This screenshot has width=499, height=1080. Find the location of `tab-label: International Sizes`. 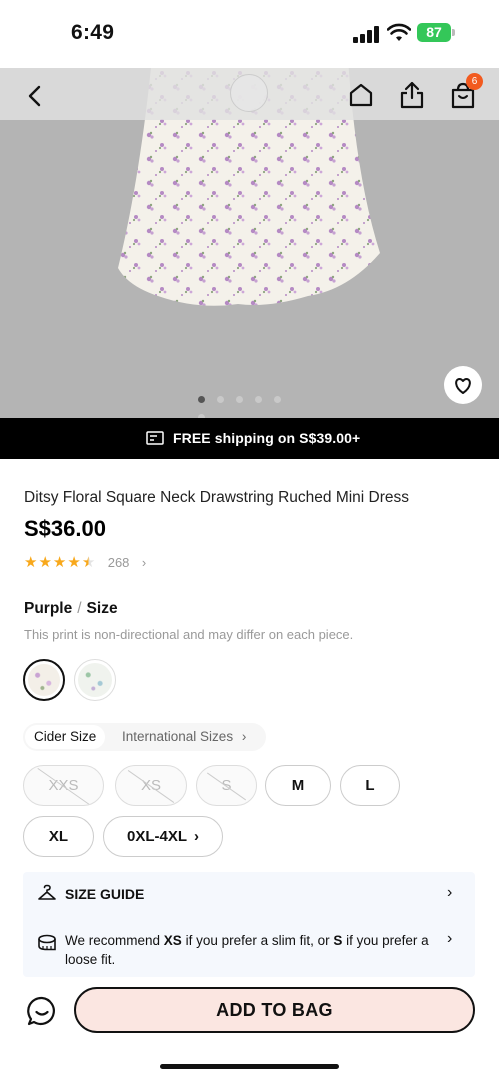

tab-label: International Sizes is located at coordinates (178, 736).